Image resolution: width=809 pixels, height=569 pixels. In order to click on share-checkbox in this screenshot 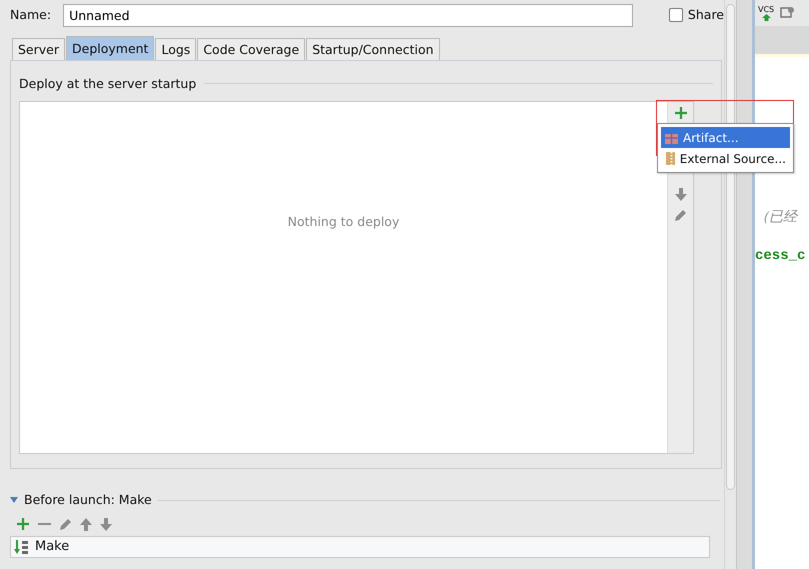, I will do `click(675, 15)`.